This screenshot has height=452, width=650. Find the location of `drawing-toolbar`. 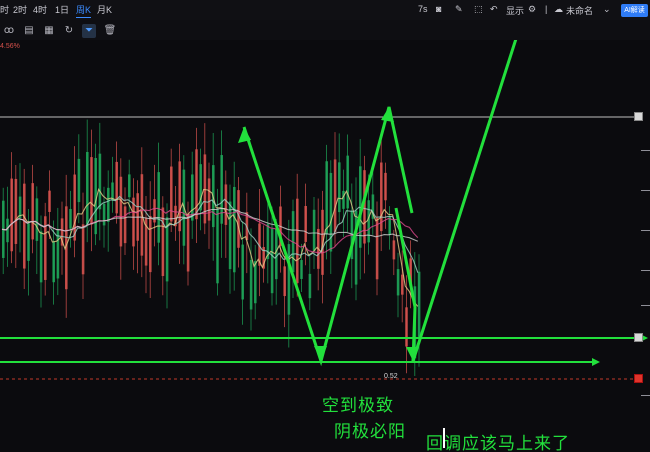

drawing-toolbar is located at coordinates (325, 30).